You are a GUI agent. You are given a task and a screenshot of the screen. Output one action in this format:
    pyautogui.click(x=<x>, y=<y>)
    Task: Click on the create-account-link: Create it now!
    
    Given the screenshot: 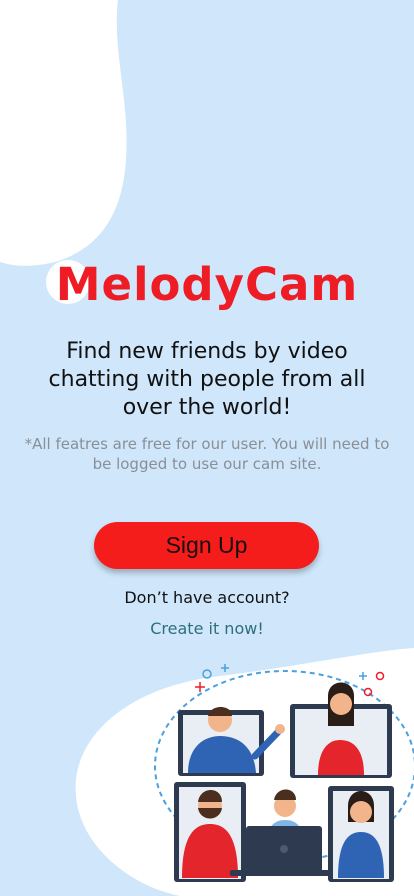 What is the action you would take?
    pyautogui.click(x=207, y=628)
    